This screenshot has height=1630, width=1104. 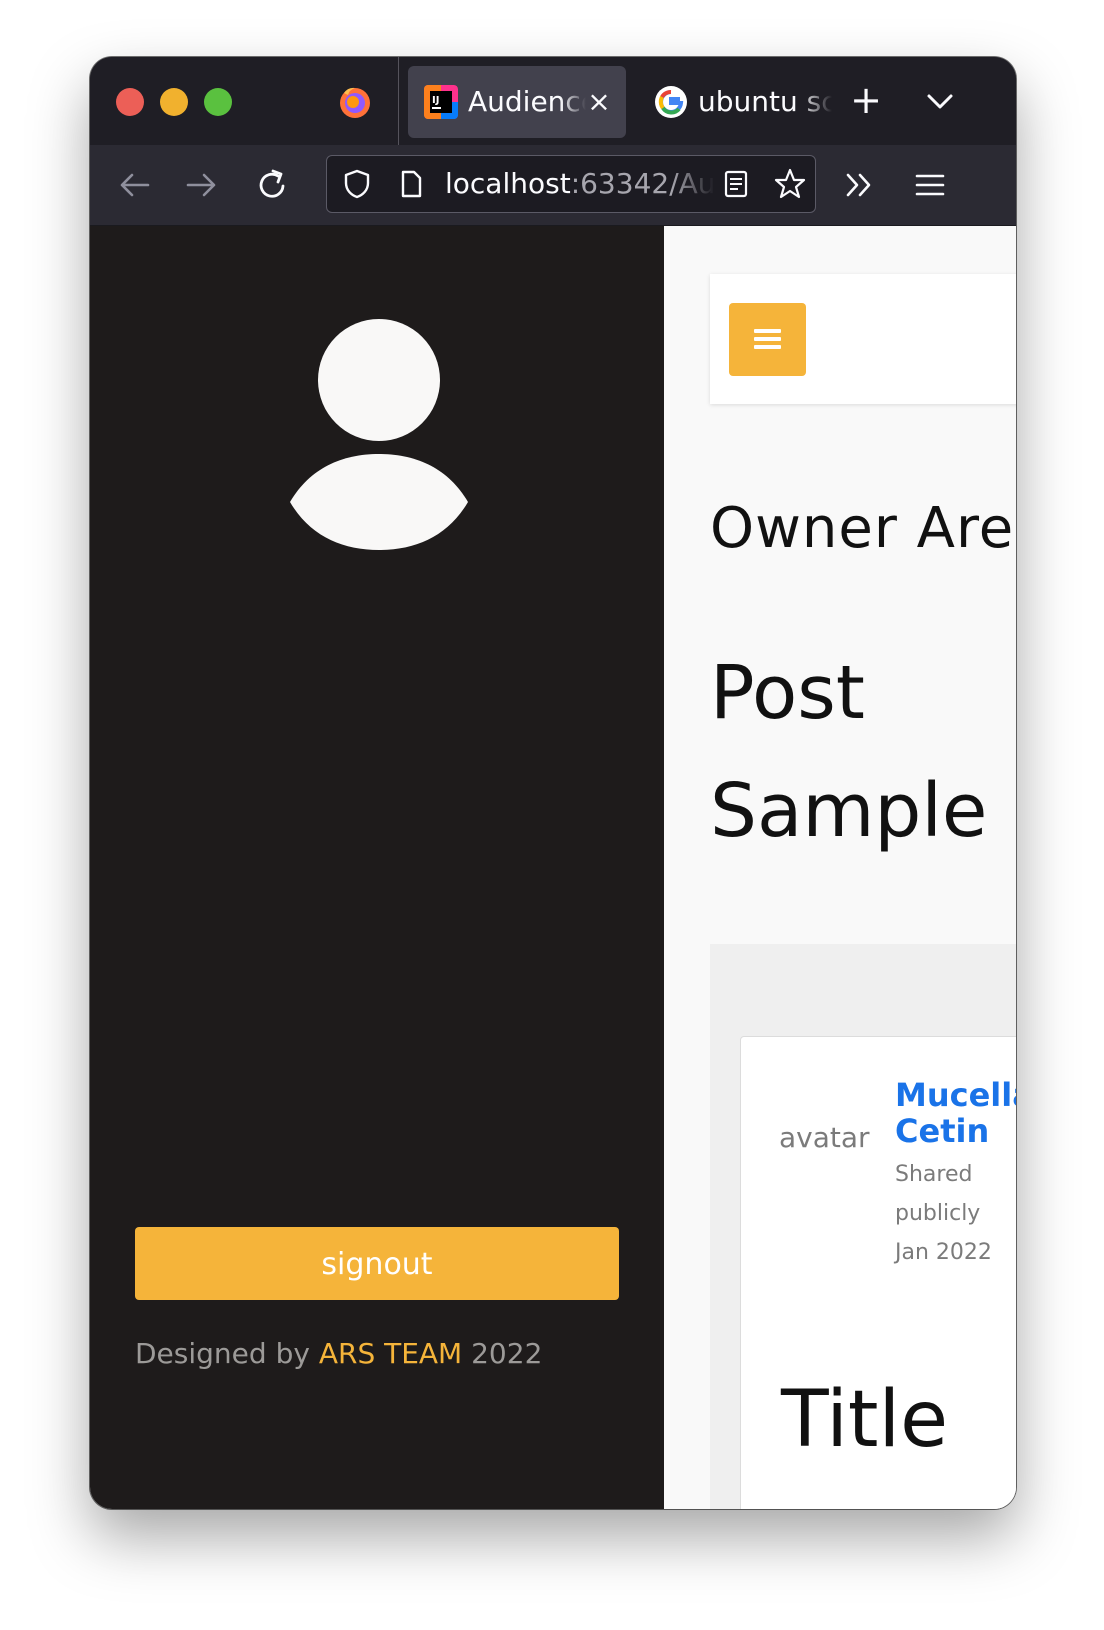 What do you see at coordinates (642, 183) in the screenshot?
I see `url-path: :63342/Audience` at bounding box center [642, 183].